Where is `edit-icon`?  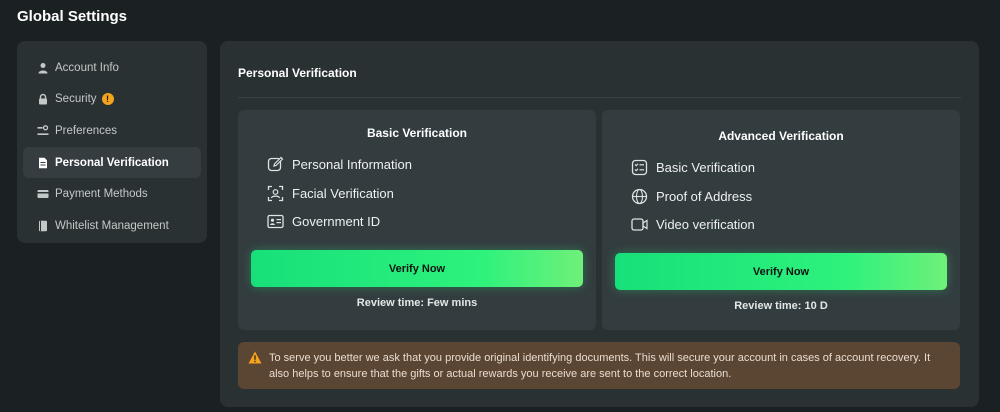
edit-icon is located at coordinates (275, 164).